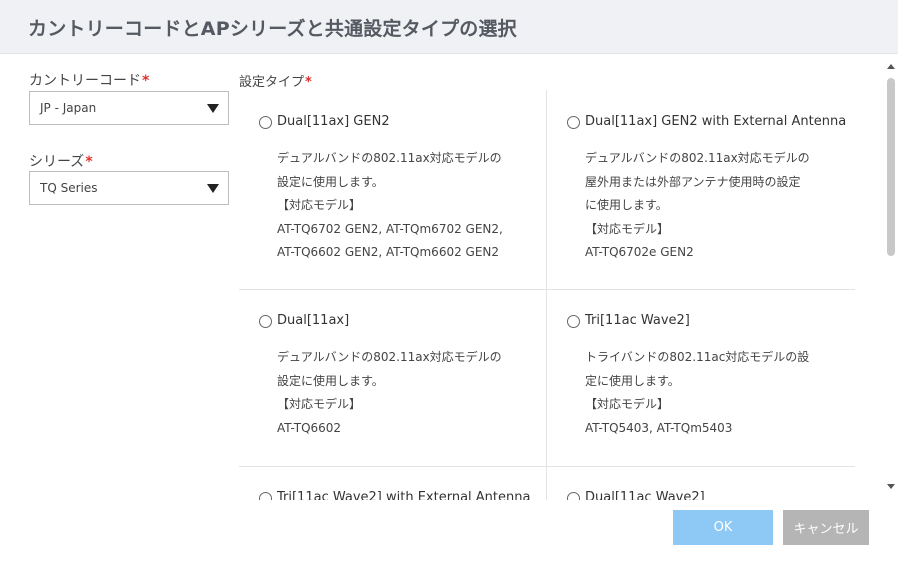 Image resolution: width=898 pixels, height=568 pixels. I want to click on description-line: 定に使用します。, so click(632, 380).